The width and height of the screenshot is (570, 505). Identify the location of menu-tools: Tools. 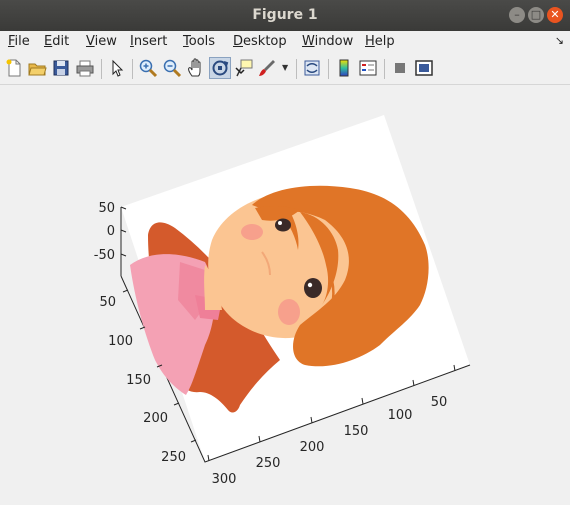
(199, 41).